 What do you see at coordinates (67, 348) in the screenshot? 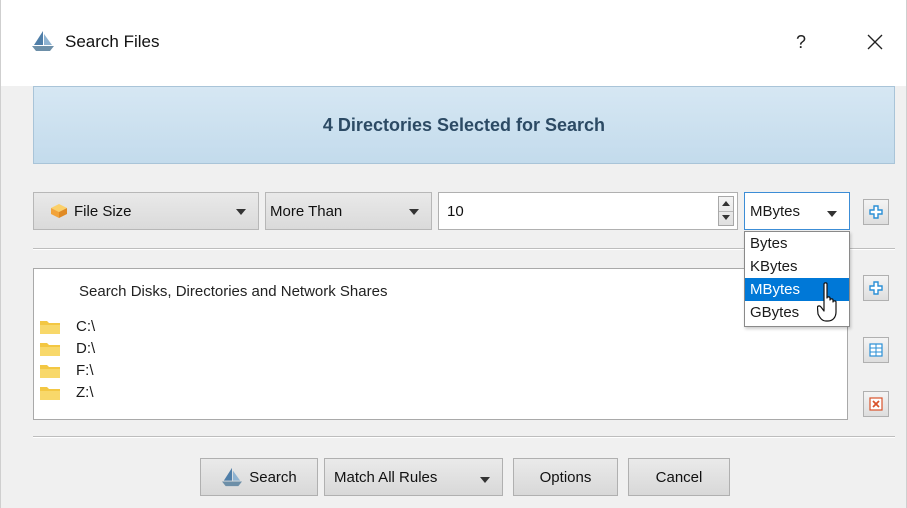
I see `list-item: D:\` at bounding box center [67, 348].